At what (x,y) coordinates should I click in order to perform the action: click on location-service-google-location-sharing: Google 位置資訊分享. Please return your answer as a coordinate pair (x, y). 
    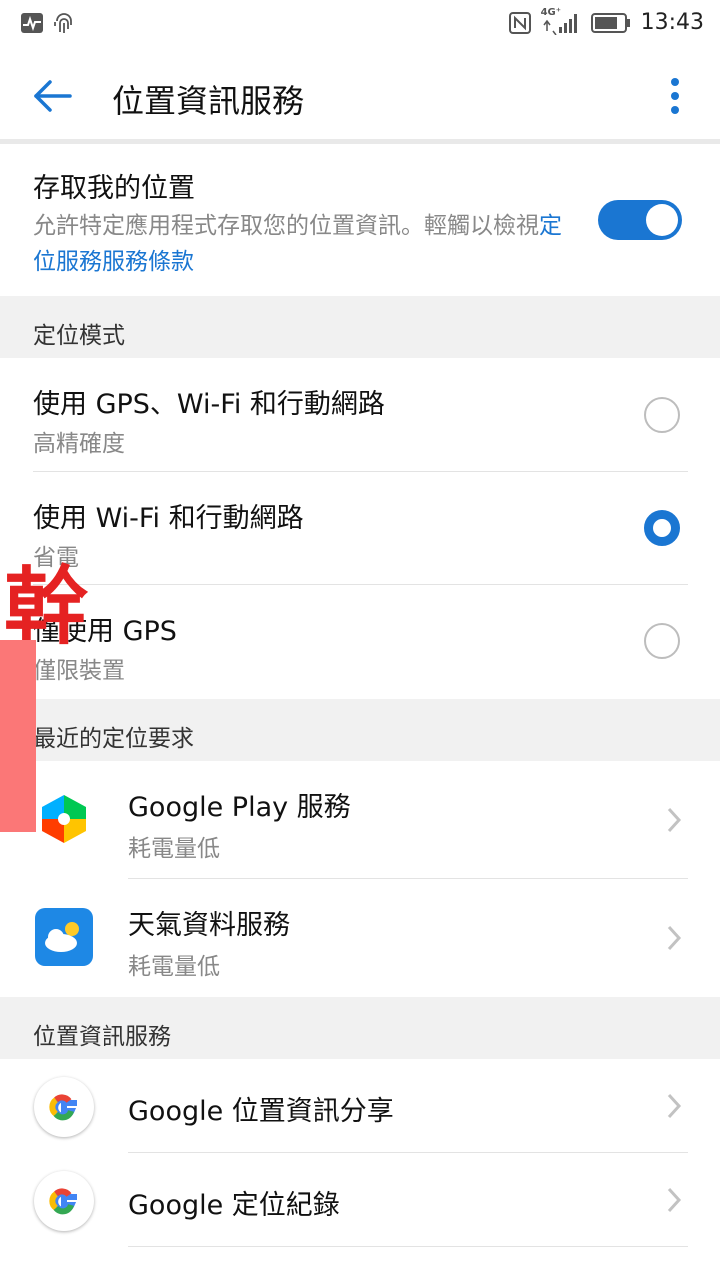
    Looking at the image, I should click on (360, 1106).